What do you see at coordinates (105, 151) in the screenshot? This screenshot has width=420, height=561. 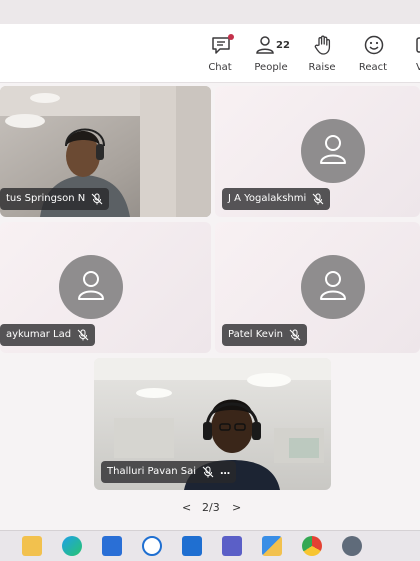 I see `participant-tile-video: tus Springson N` at bounding box center [105, 151].